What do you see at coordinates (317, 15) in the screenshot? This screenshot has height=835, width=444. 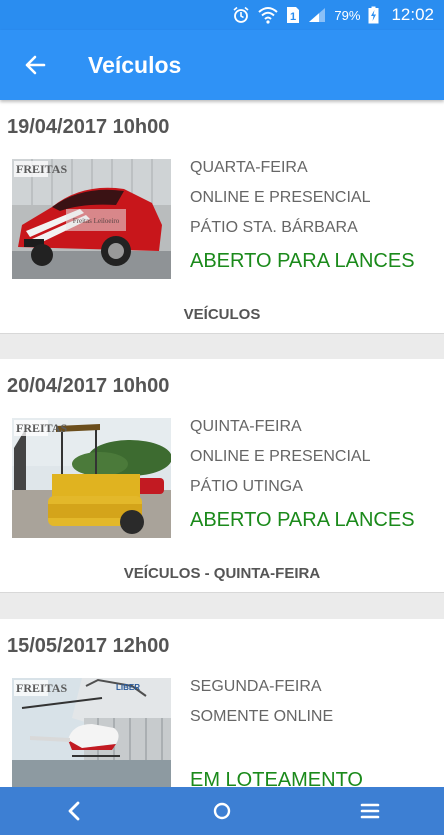 I see `signal-icon` at bounding box center [317, 15].